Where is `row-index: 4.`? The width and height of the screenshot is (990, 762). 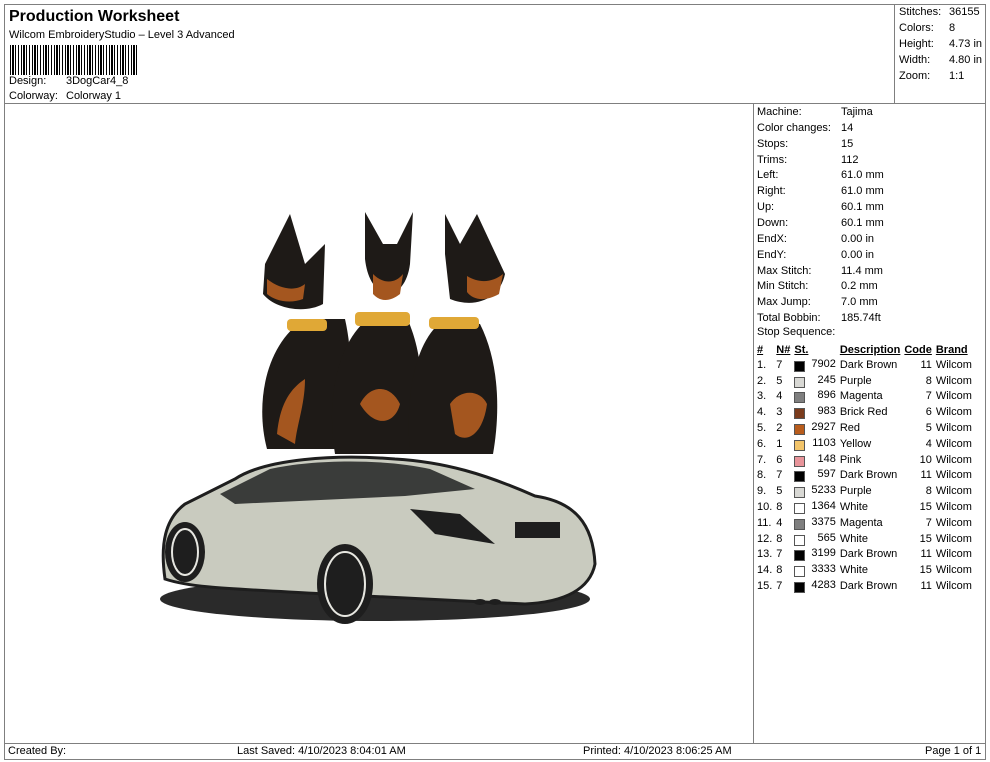 row-index: 4. is located at coordinates (762, 412).